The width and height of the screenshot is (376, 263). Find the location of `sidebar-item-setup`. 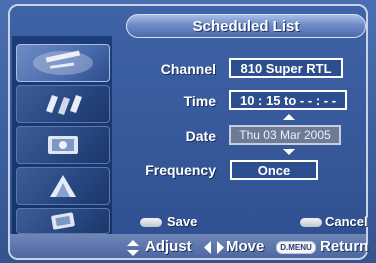

sidebar-item-setup is located at coordinates (63, 221).